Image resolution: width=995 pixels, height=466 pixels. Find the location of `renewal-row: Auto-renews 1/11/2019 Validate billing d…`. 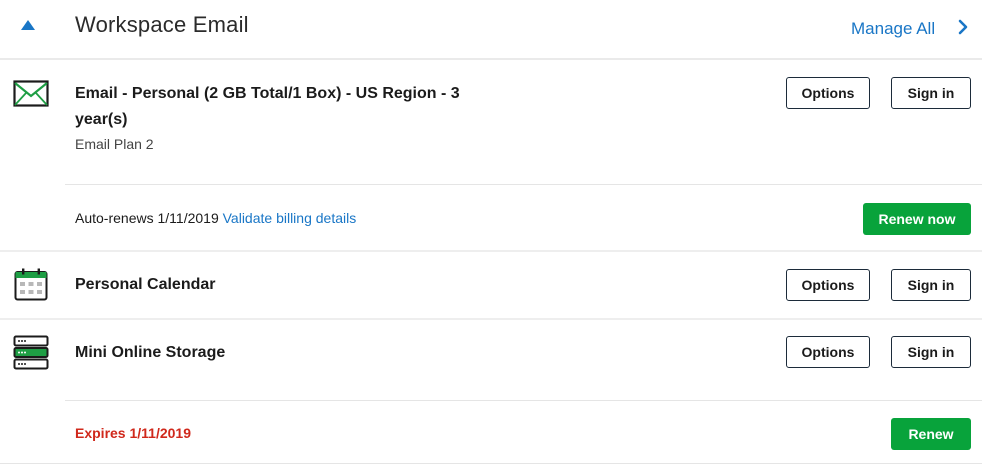

renewal-row: Auto-renews 1/11/2019 Validate billing d… is located at coordinates (215, 218).